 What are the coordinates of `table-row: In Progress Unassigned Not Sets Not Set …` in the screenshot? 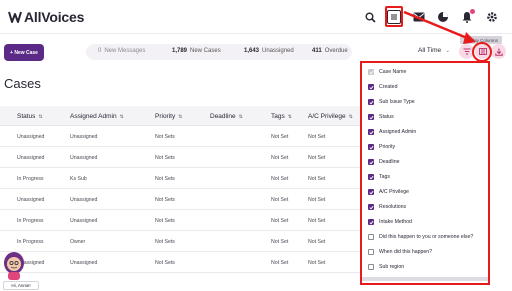 It's located at (180, 220).